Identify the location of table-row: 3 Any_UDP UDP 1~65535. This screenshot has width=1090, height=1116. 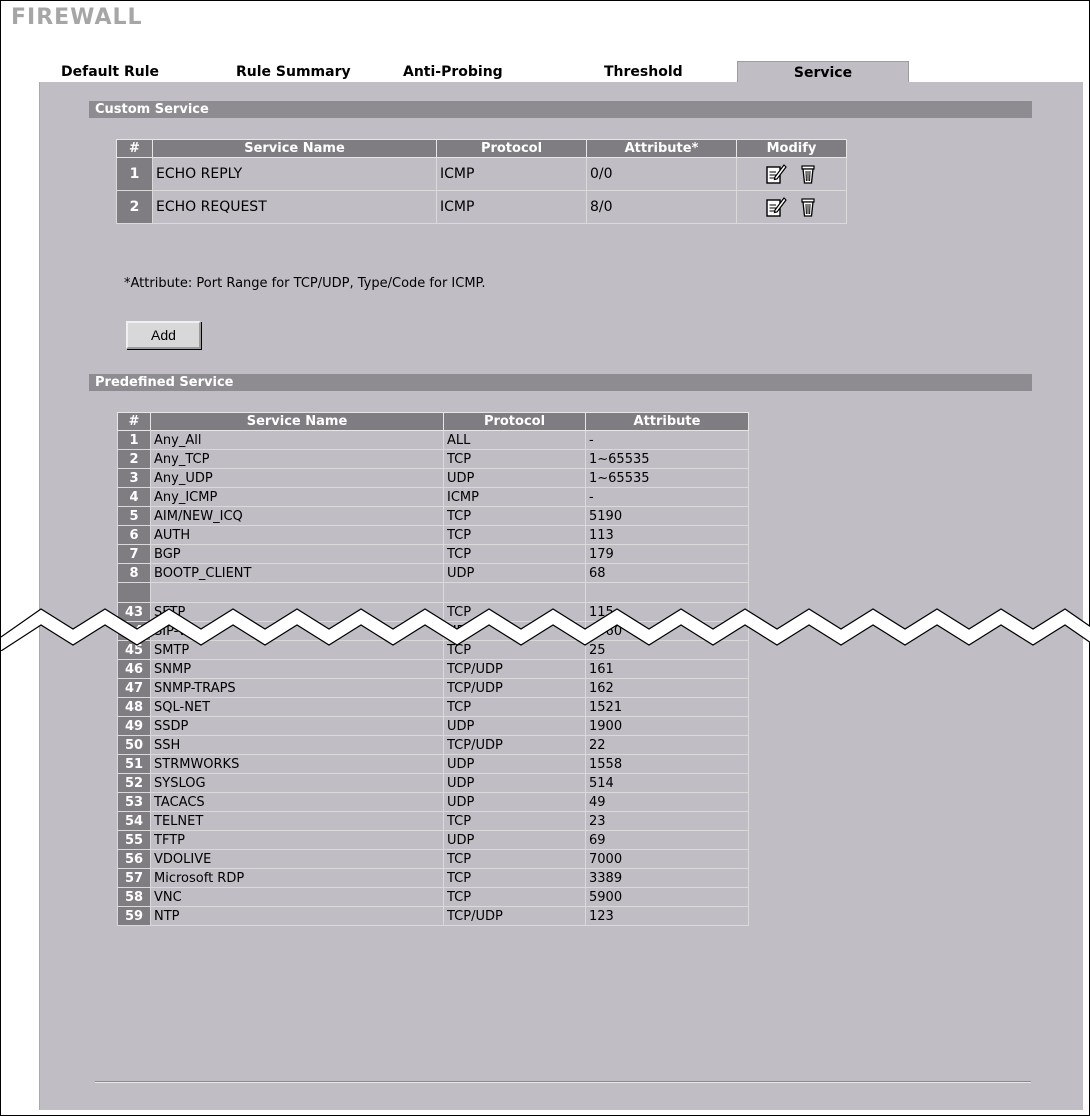
(433, 478).